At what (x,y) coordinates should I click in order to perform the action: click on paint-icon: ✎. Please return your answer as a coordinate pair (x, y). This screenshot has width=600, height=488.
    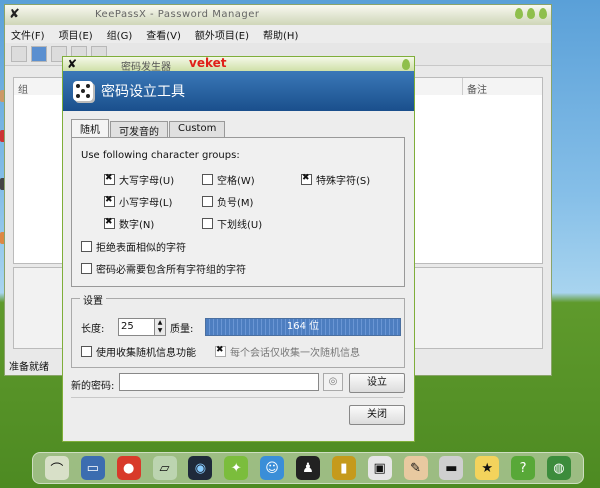
    Looking at the image, I should click on (415, 468).